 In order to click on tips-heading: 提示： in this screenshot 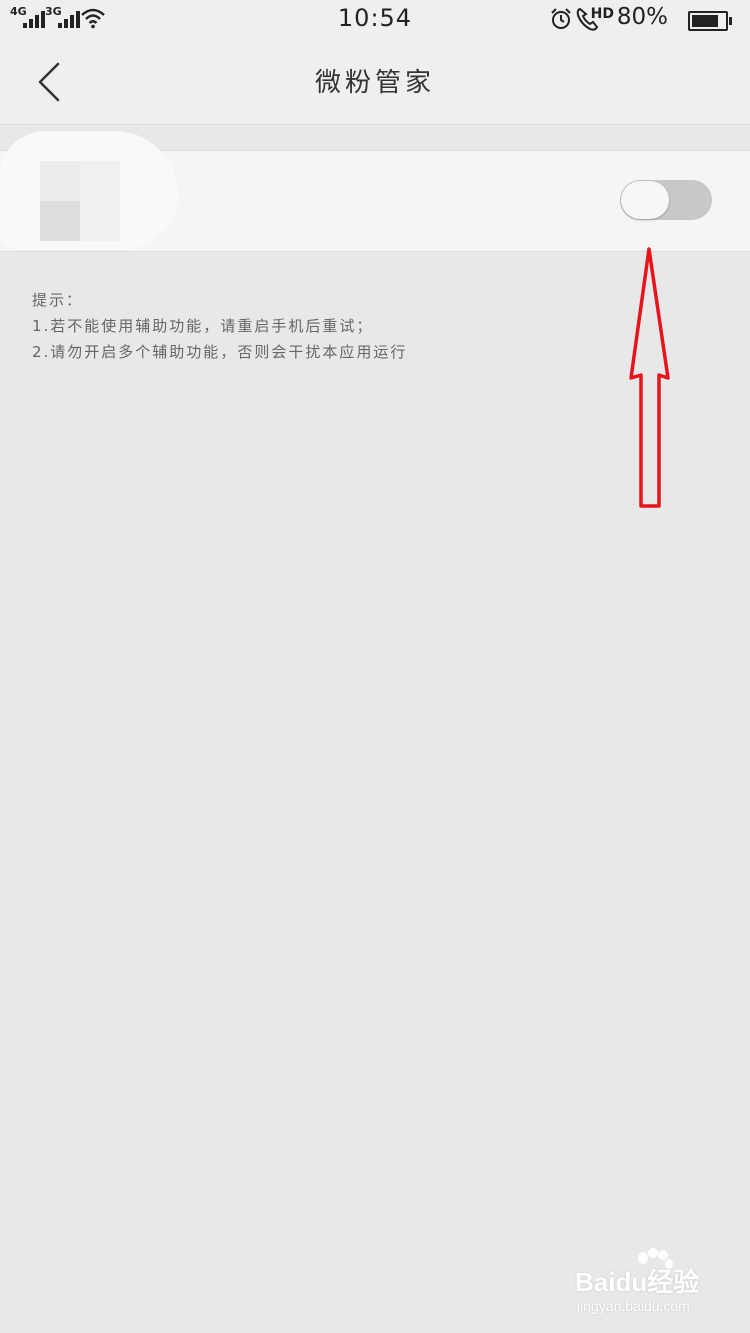, I will do `click(58, 300)`.